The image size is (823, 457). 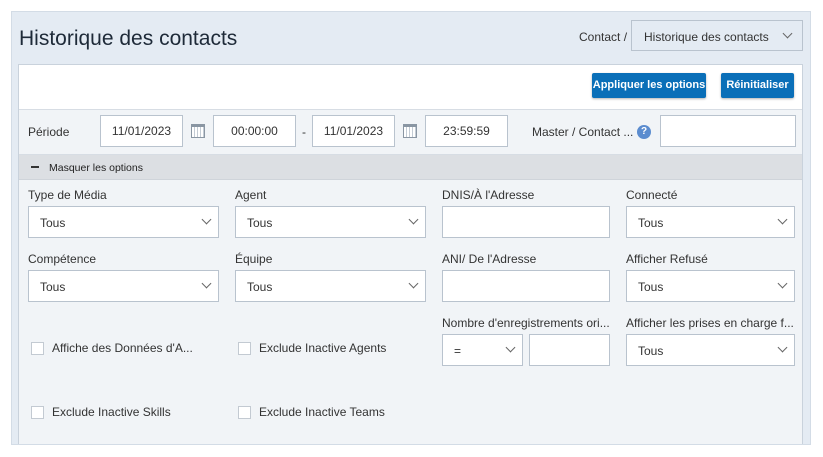 I want to click on connected-label: Connecté, so click(x=652, y=195).